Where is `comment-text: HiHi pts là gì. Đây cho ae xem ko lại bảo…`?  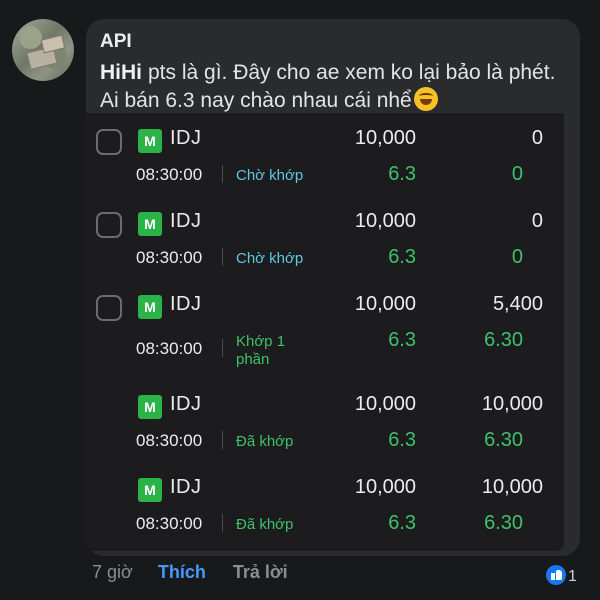 comment-text: HiHi pts là gì. Đây cho ae xem ko lại bảo… is located at coordinates (335, 87).